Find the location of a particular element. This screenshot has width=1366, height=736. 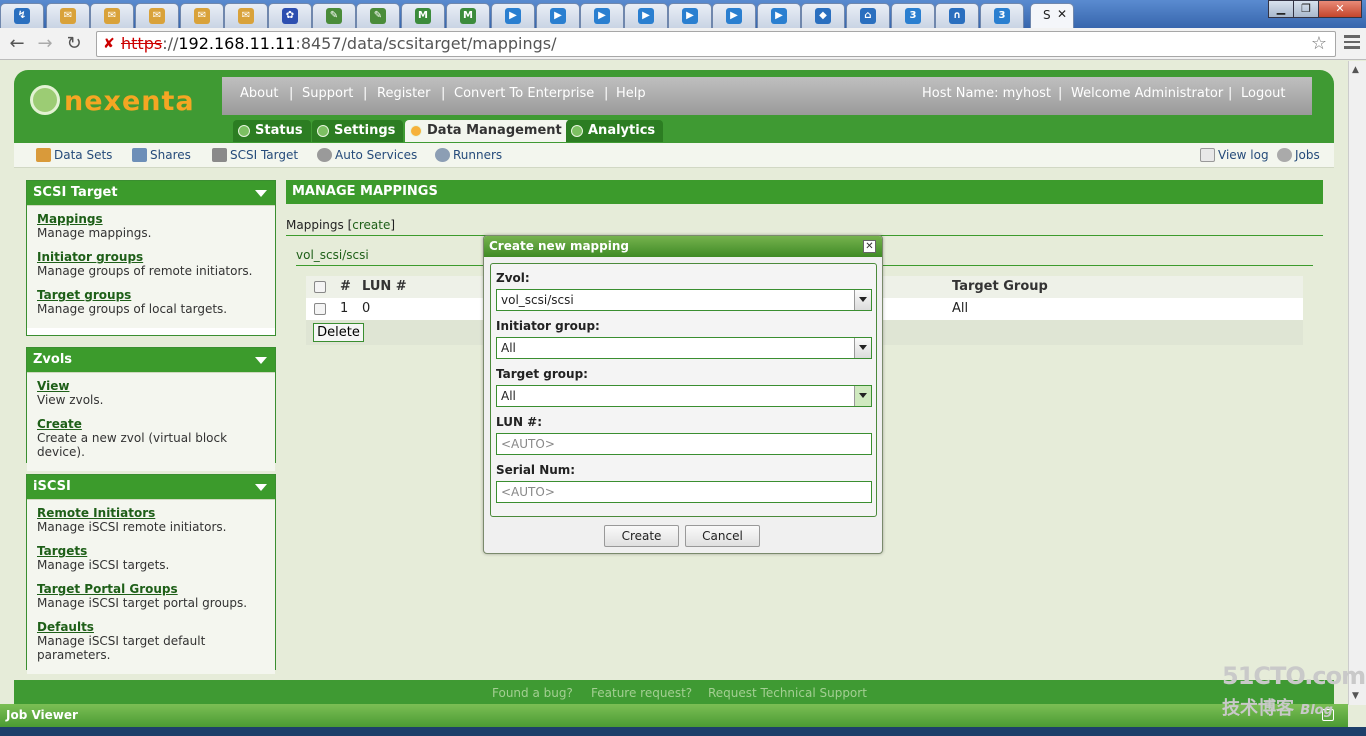

close-icon: ✕ is located at coordinates (869, 246).